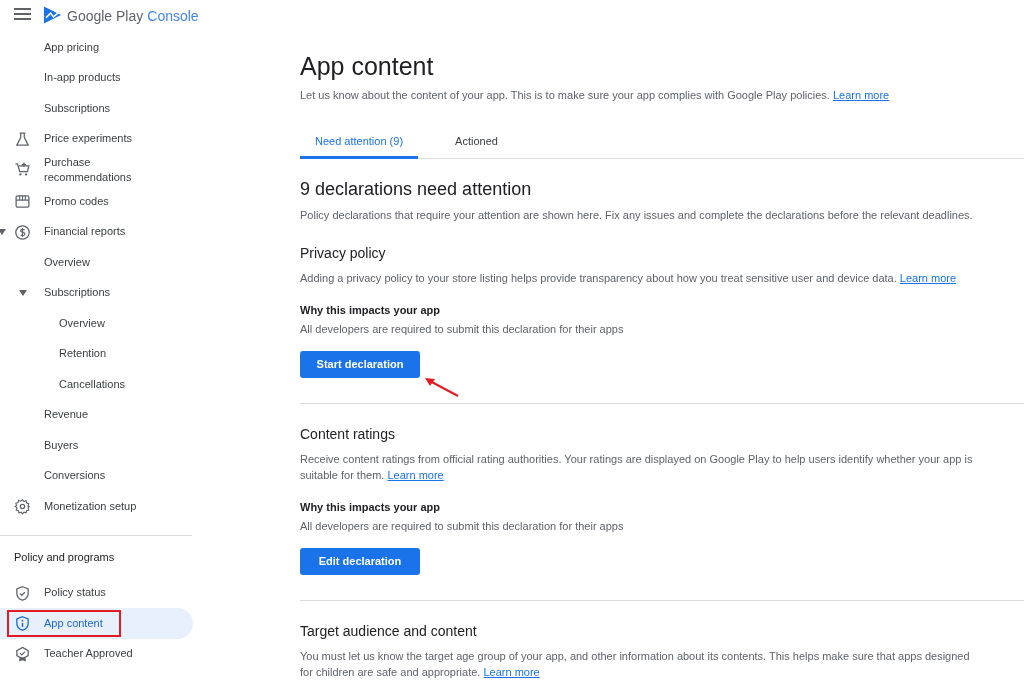 The image size is (1024, 692). I want to click on declaration-title: Target audience and content, so click(389, 631).